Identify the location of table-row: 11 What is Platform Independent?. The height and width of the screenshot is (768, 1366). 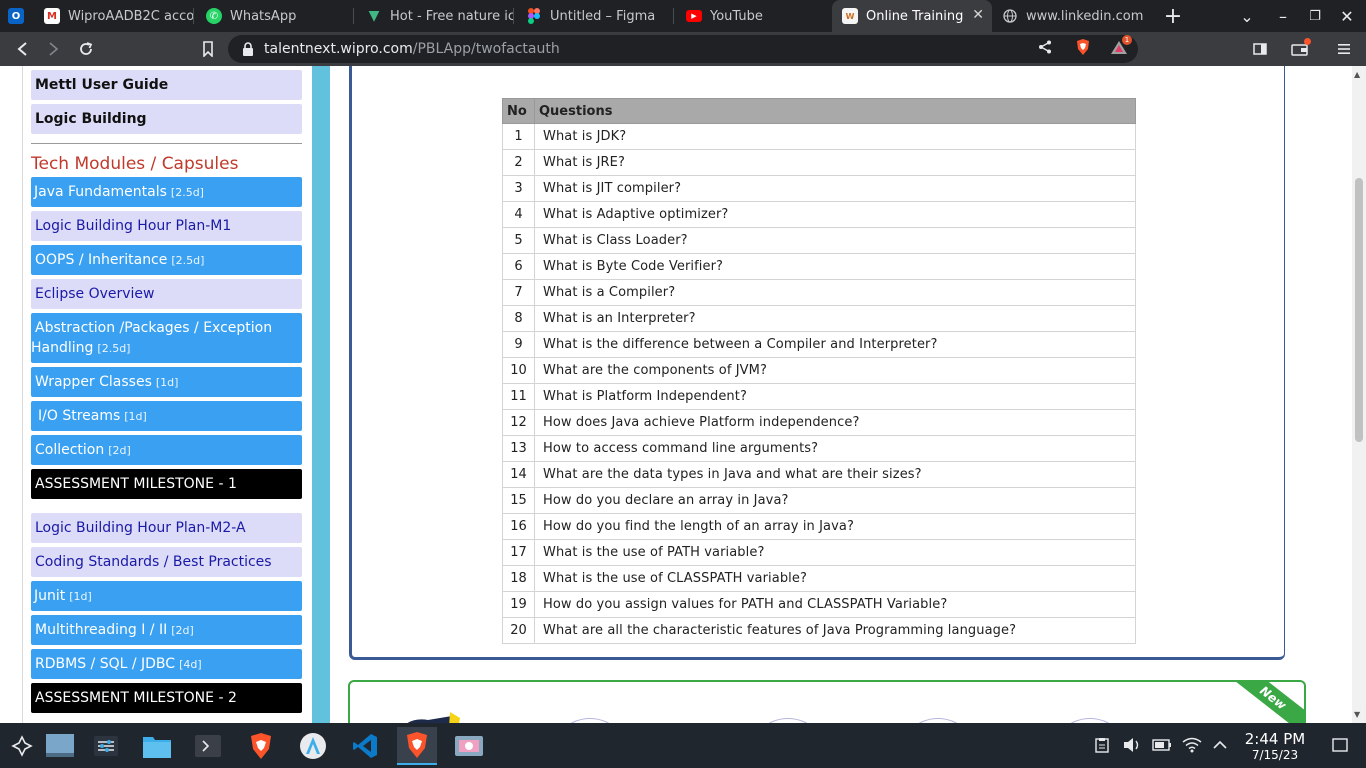
(819, 396).